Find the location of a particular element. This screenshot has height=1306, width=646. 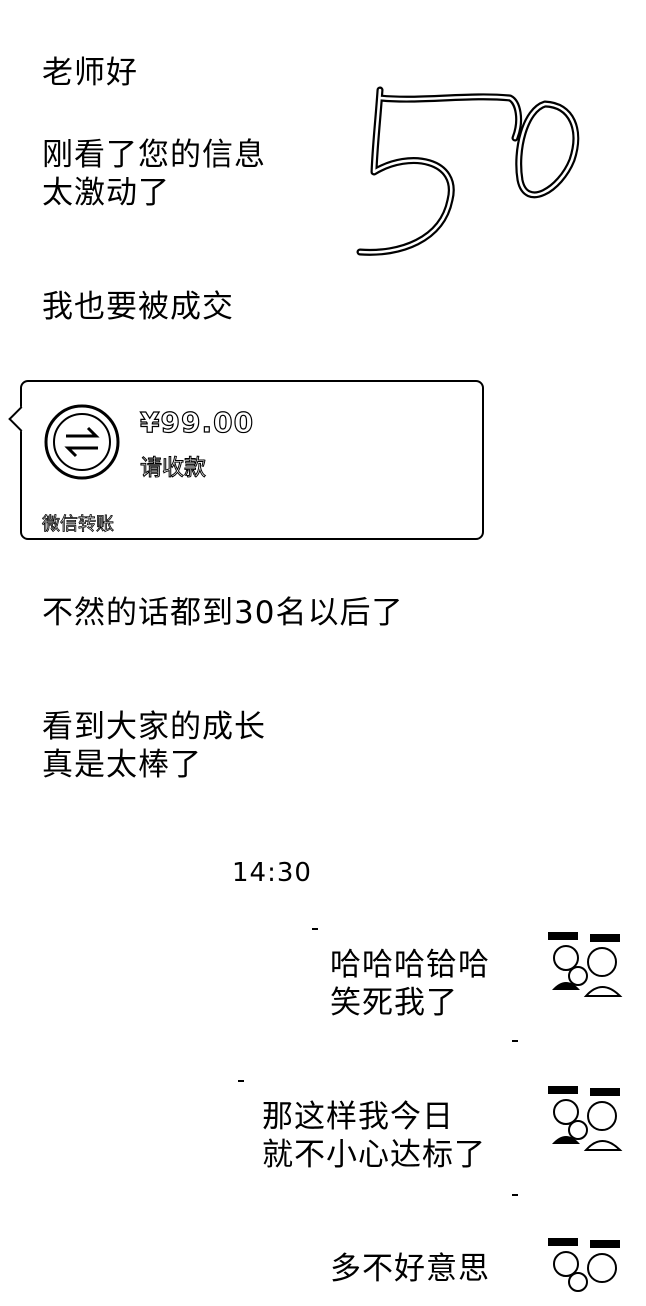

message-line: 哈哈哈铪哈 is located at coordinates (410, 965).